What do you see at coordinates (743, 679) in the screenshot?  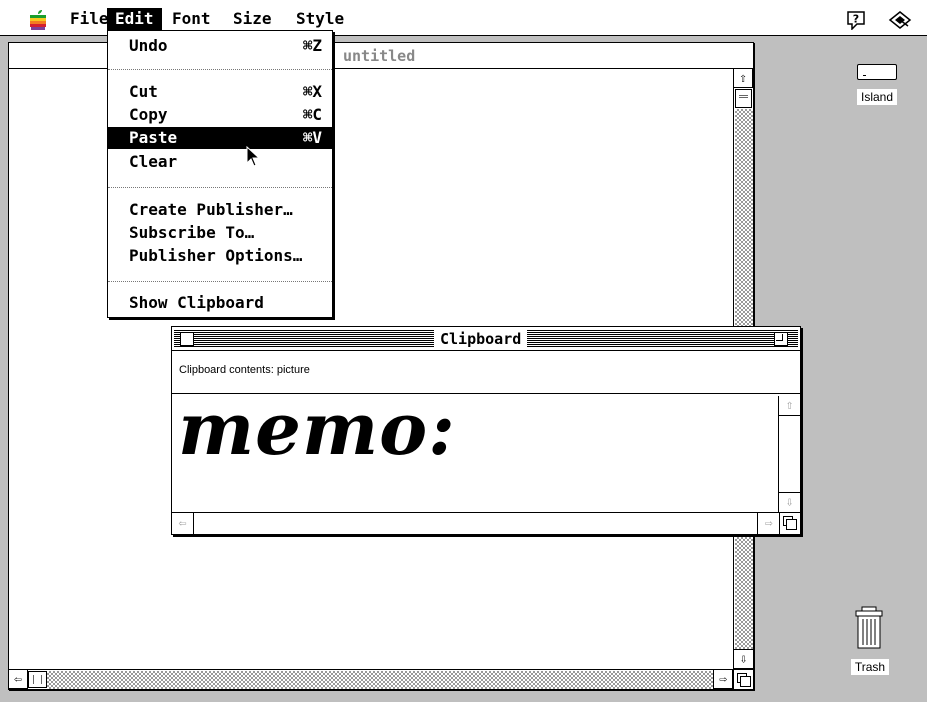 I see `grow-box-icon` at bounding box center [743, 679].